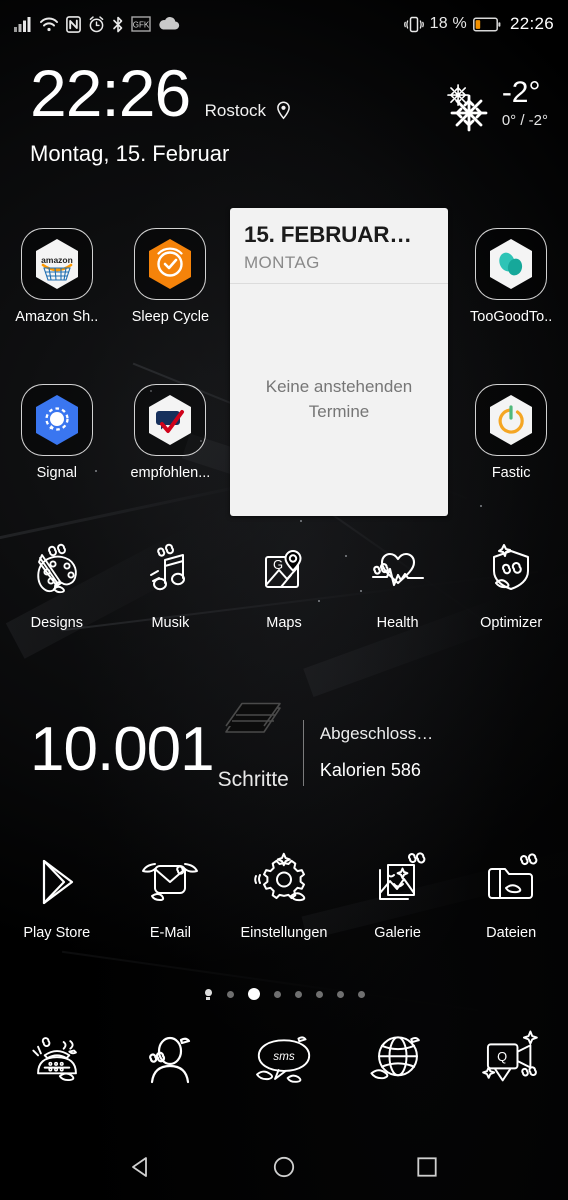 This screenshot has width=568, height=1200. What do you see at coordinates (487, 24) in the screenshot?
I see `battery-low-icon` at bounding box center [487, 24].